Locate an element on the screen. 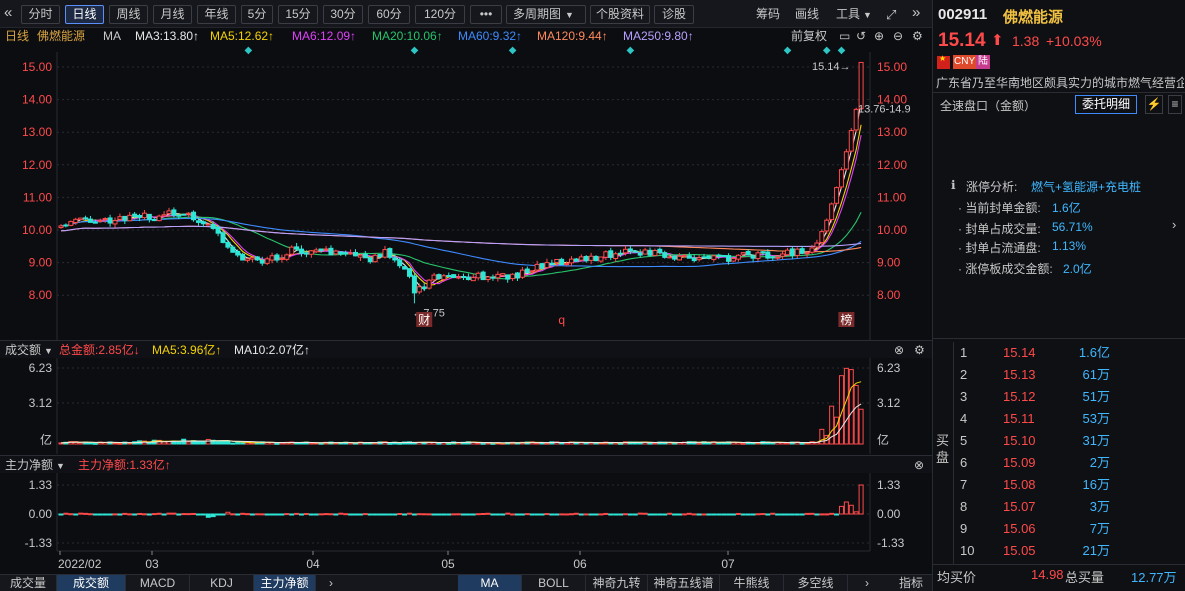 The width and height of the screenshot is (1185, 591). restore-dropdown: 前复权 is located at coordinates (809, 36).